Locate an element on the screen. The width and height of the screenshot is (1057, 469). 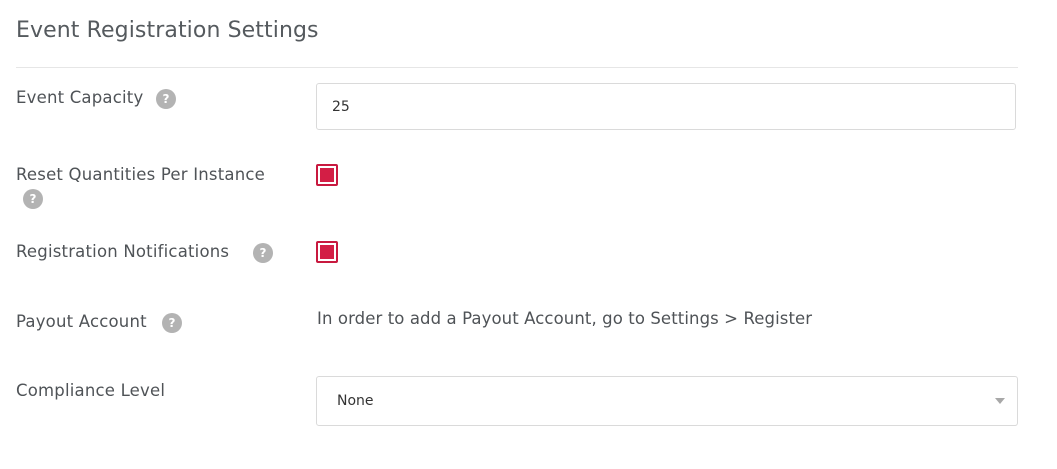
reset-quantities-checkbox is located at coordinates (327, 175).